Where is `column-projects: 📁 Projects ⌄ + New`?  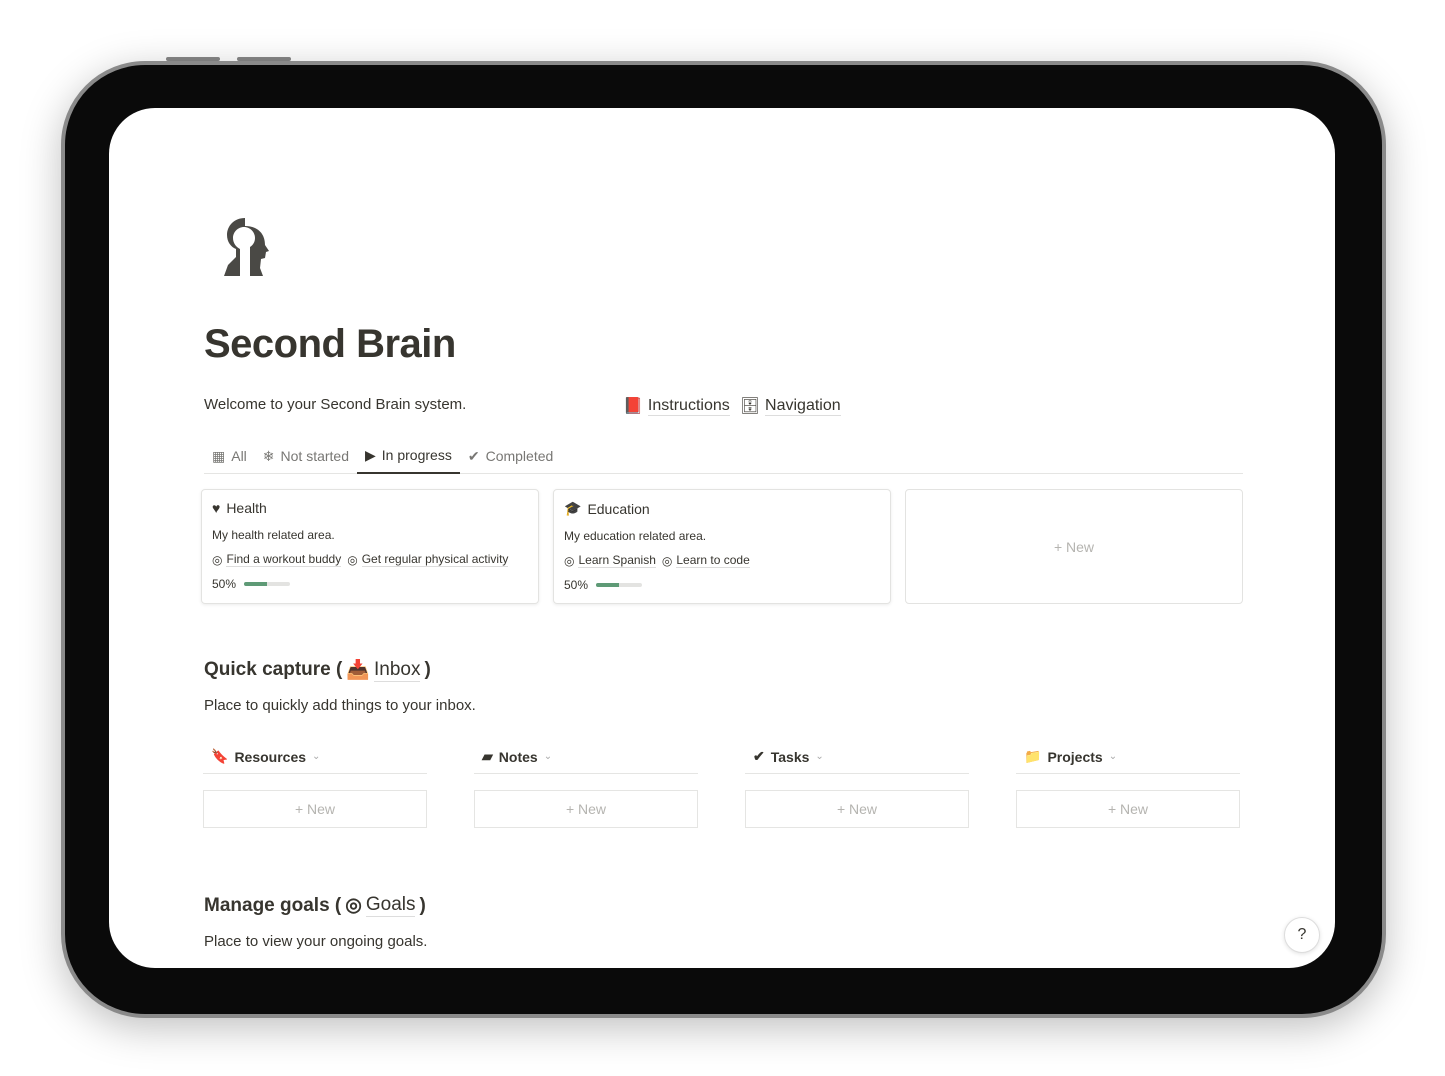
column-projects: 📁 Projects ⌄ + New is located at coordinates (1128, 784).